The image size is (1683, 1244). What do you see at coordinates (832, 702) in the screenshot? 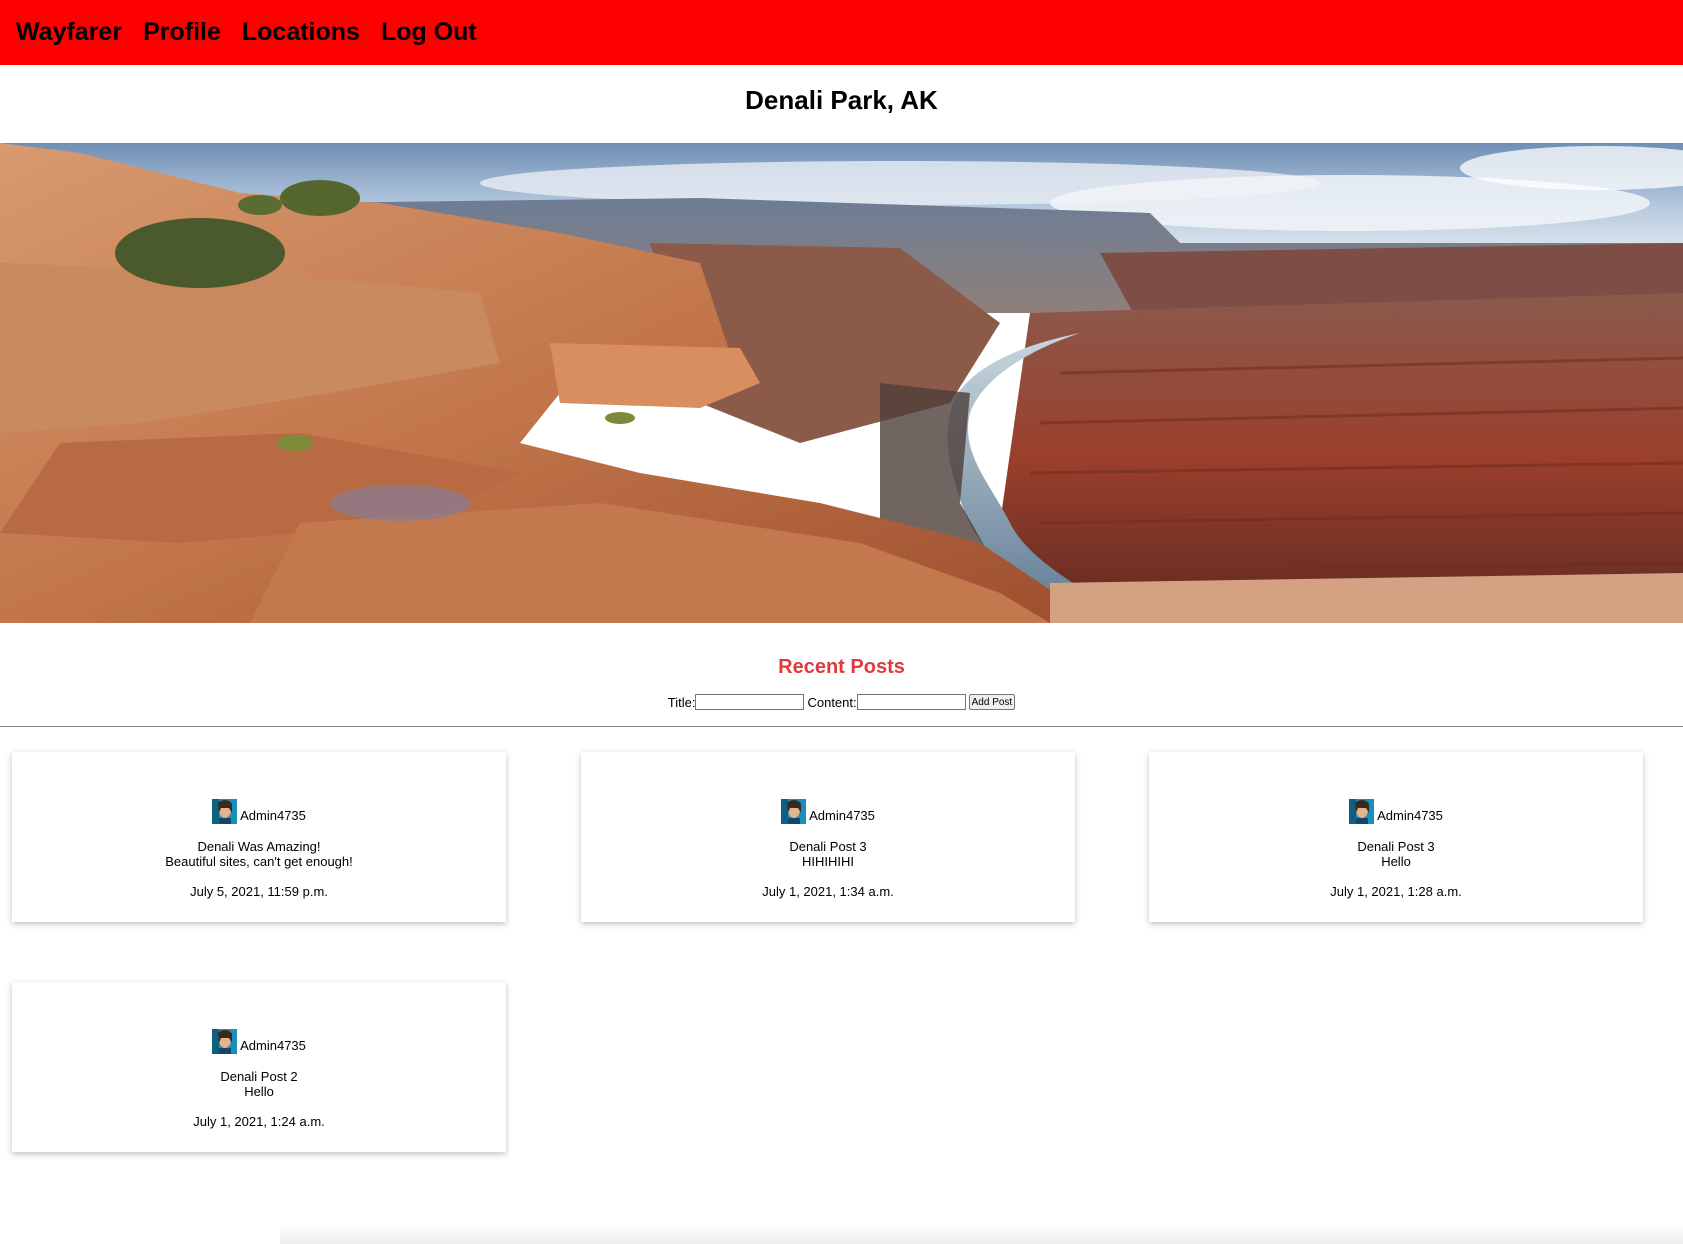
I see `content-label: Content:` at bounding box center [832, 702].